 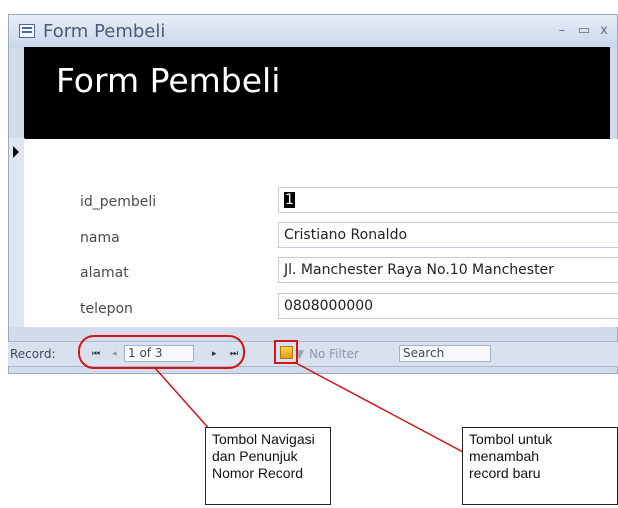 What do you see at coordinates (540, 466) in the screenshot?
I see `new-record-callout: Tombol untuk menambah record baru` at bounding box center [540, 466].